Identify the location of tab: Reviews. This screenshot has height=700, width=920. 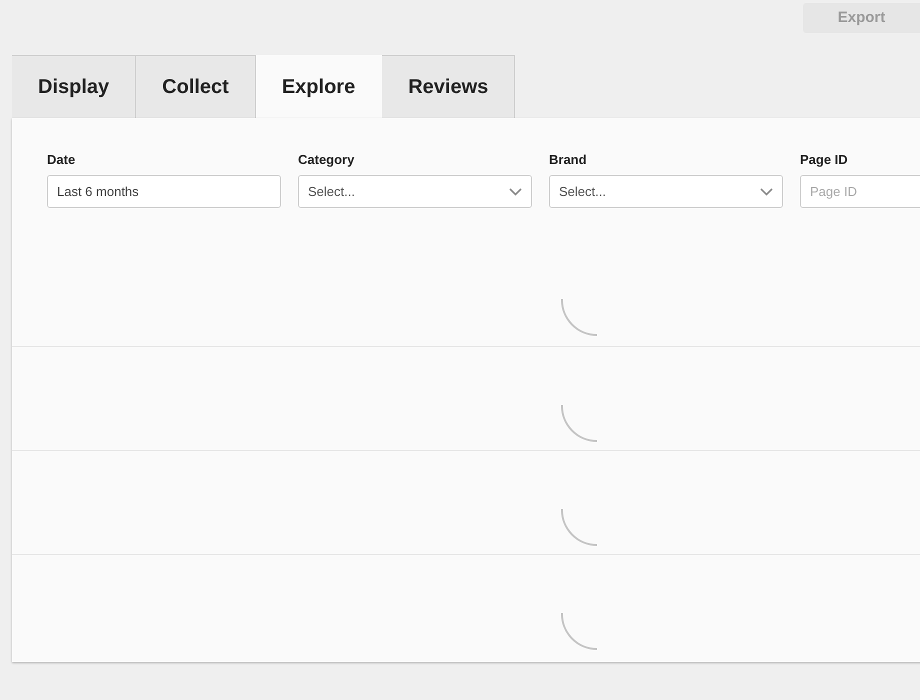
(449, 86).